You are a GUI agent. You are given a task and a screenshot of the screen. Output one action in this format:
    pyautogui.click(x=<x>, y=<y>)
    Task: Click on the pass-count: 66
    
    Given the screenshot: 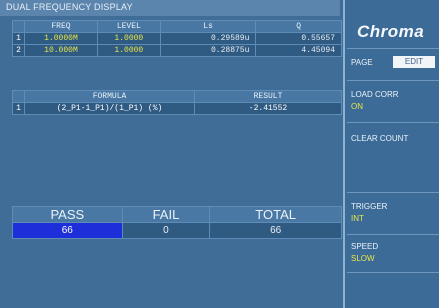 What is the action you would take?
    pyautogui.click(x=67, y=230)
    